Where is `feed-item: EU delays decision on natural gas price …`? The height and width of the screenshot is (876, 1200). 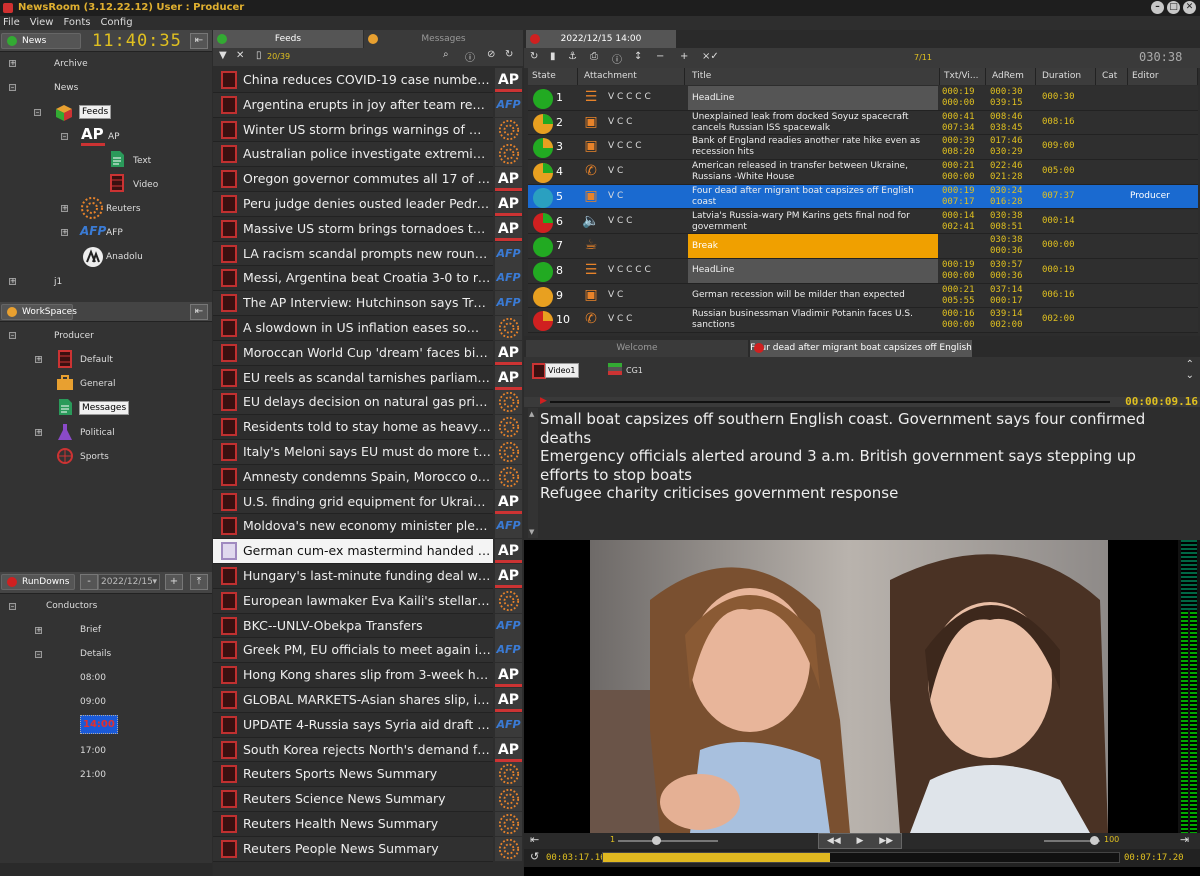
feed-item: EU delays decision on natural gas price … is located at coordinates (367, 403).